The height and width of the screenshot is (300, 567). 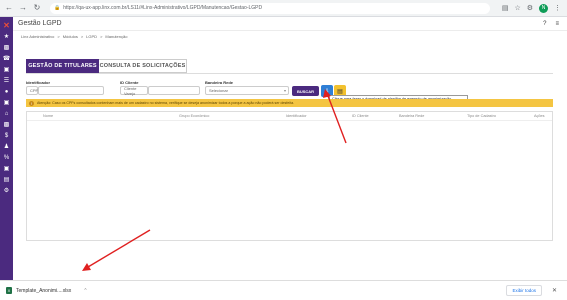 What do you see at coordinates (6, 157) in the screenshot?
I see `percent-icon: %` at bounding box center [6, 157].